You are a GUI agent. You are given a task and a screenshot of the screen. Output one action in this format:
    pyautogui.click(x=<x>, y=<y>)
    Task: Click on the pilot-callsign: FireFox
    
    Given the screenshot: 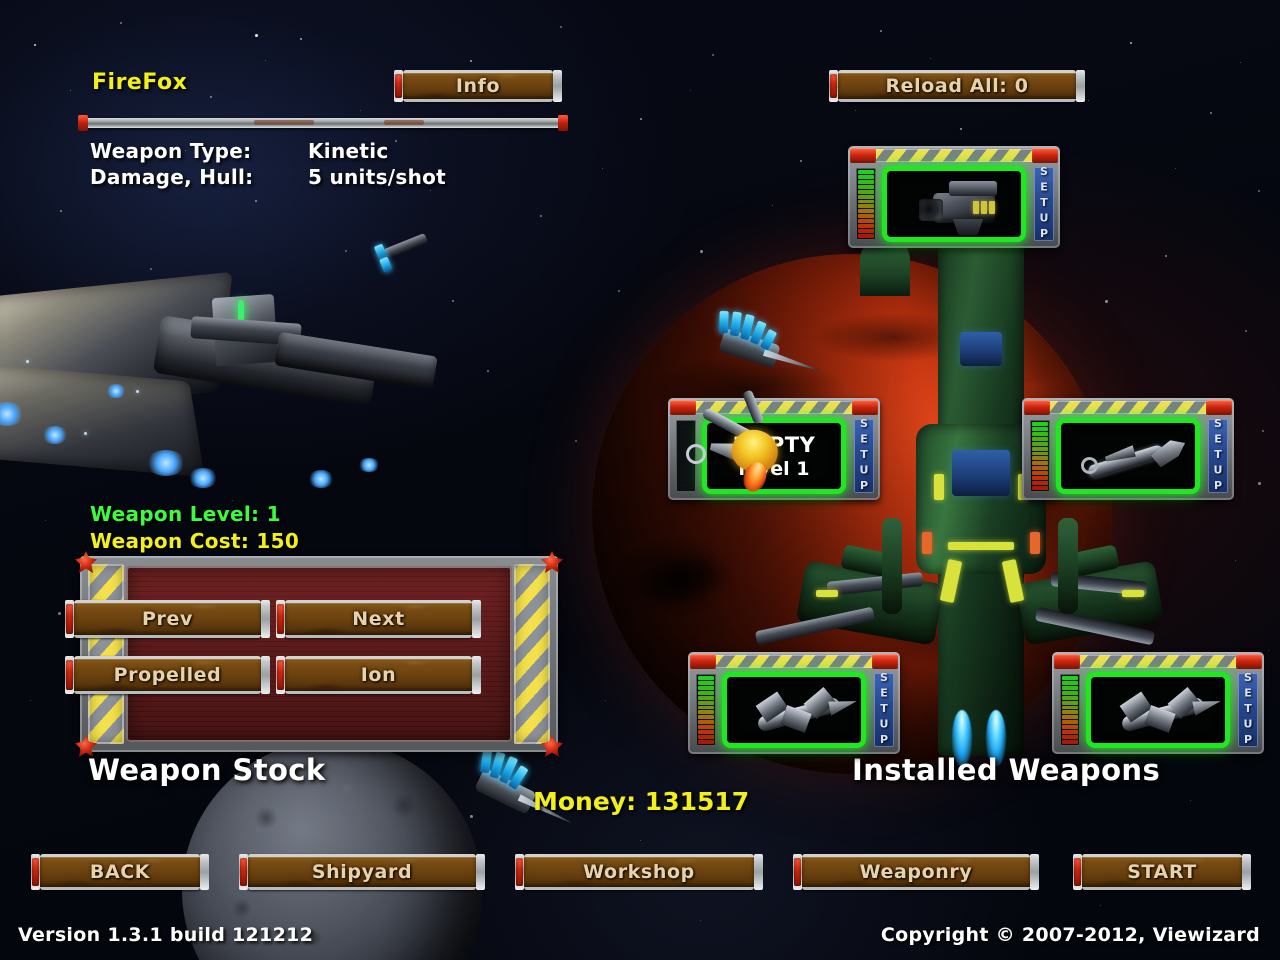 What is the action you would take?
    pyautogui.click(x=140, y=82)
    